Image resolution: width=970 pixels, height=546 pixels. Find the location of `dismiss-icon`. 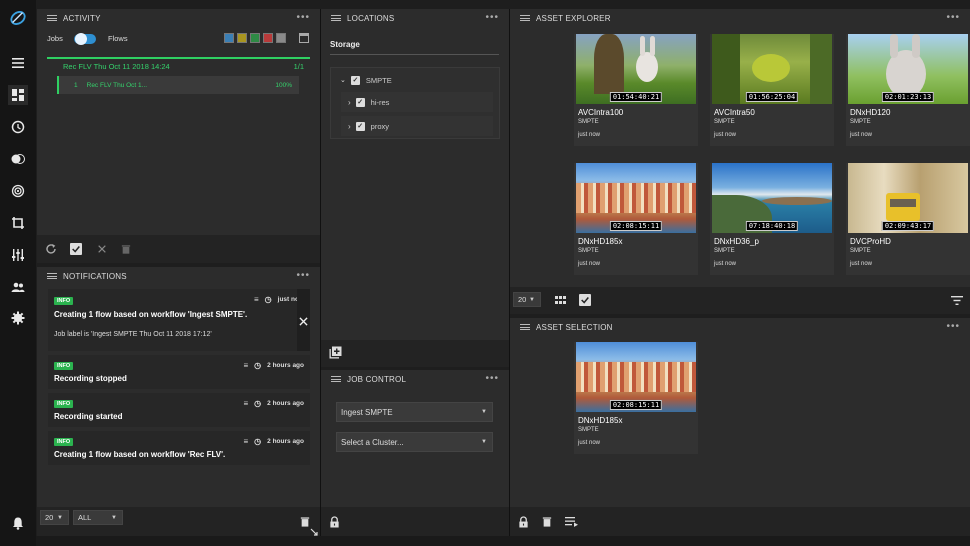

dismiss-icon is located at coordinates (303, 321).